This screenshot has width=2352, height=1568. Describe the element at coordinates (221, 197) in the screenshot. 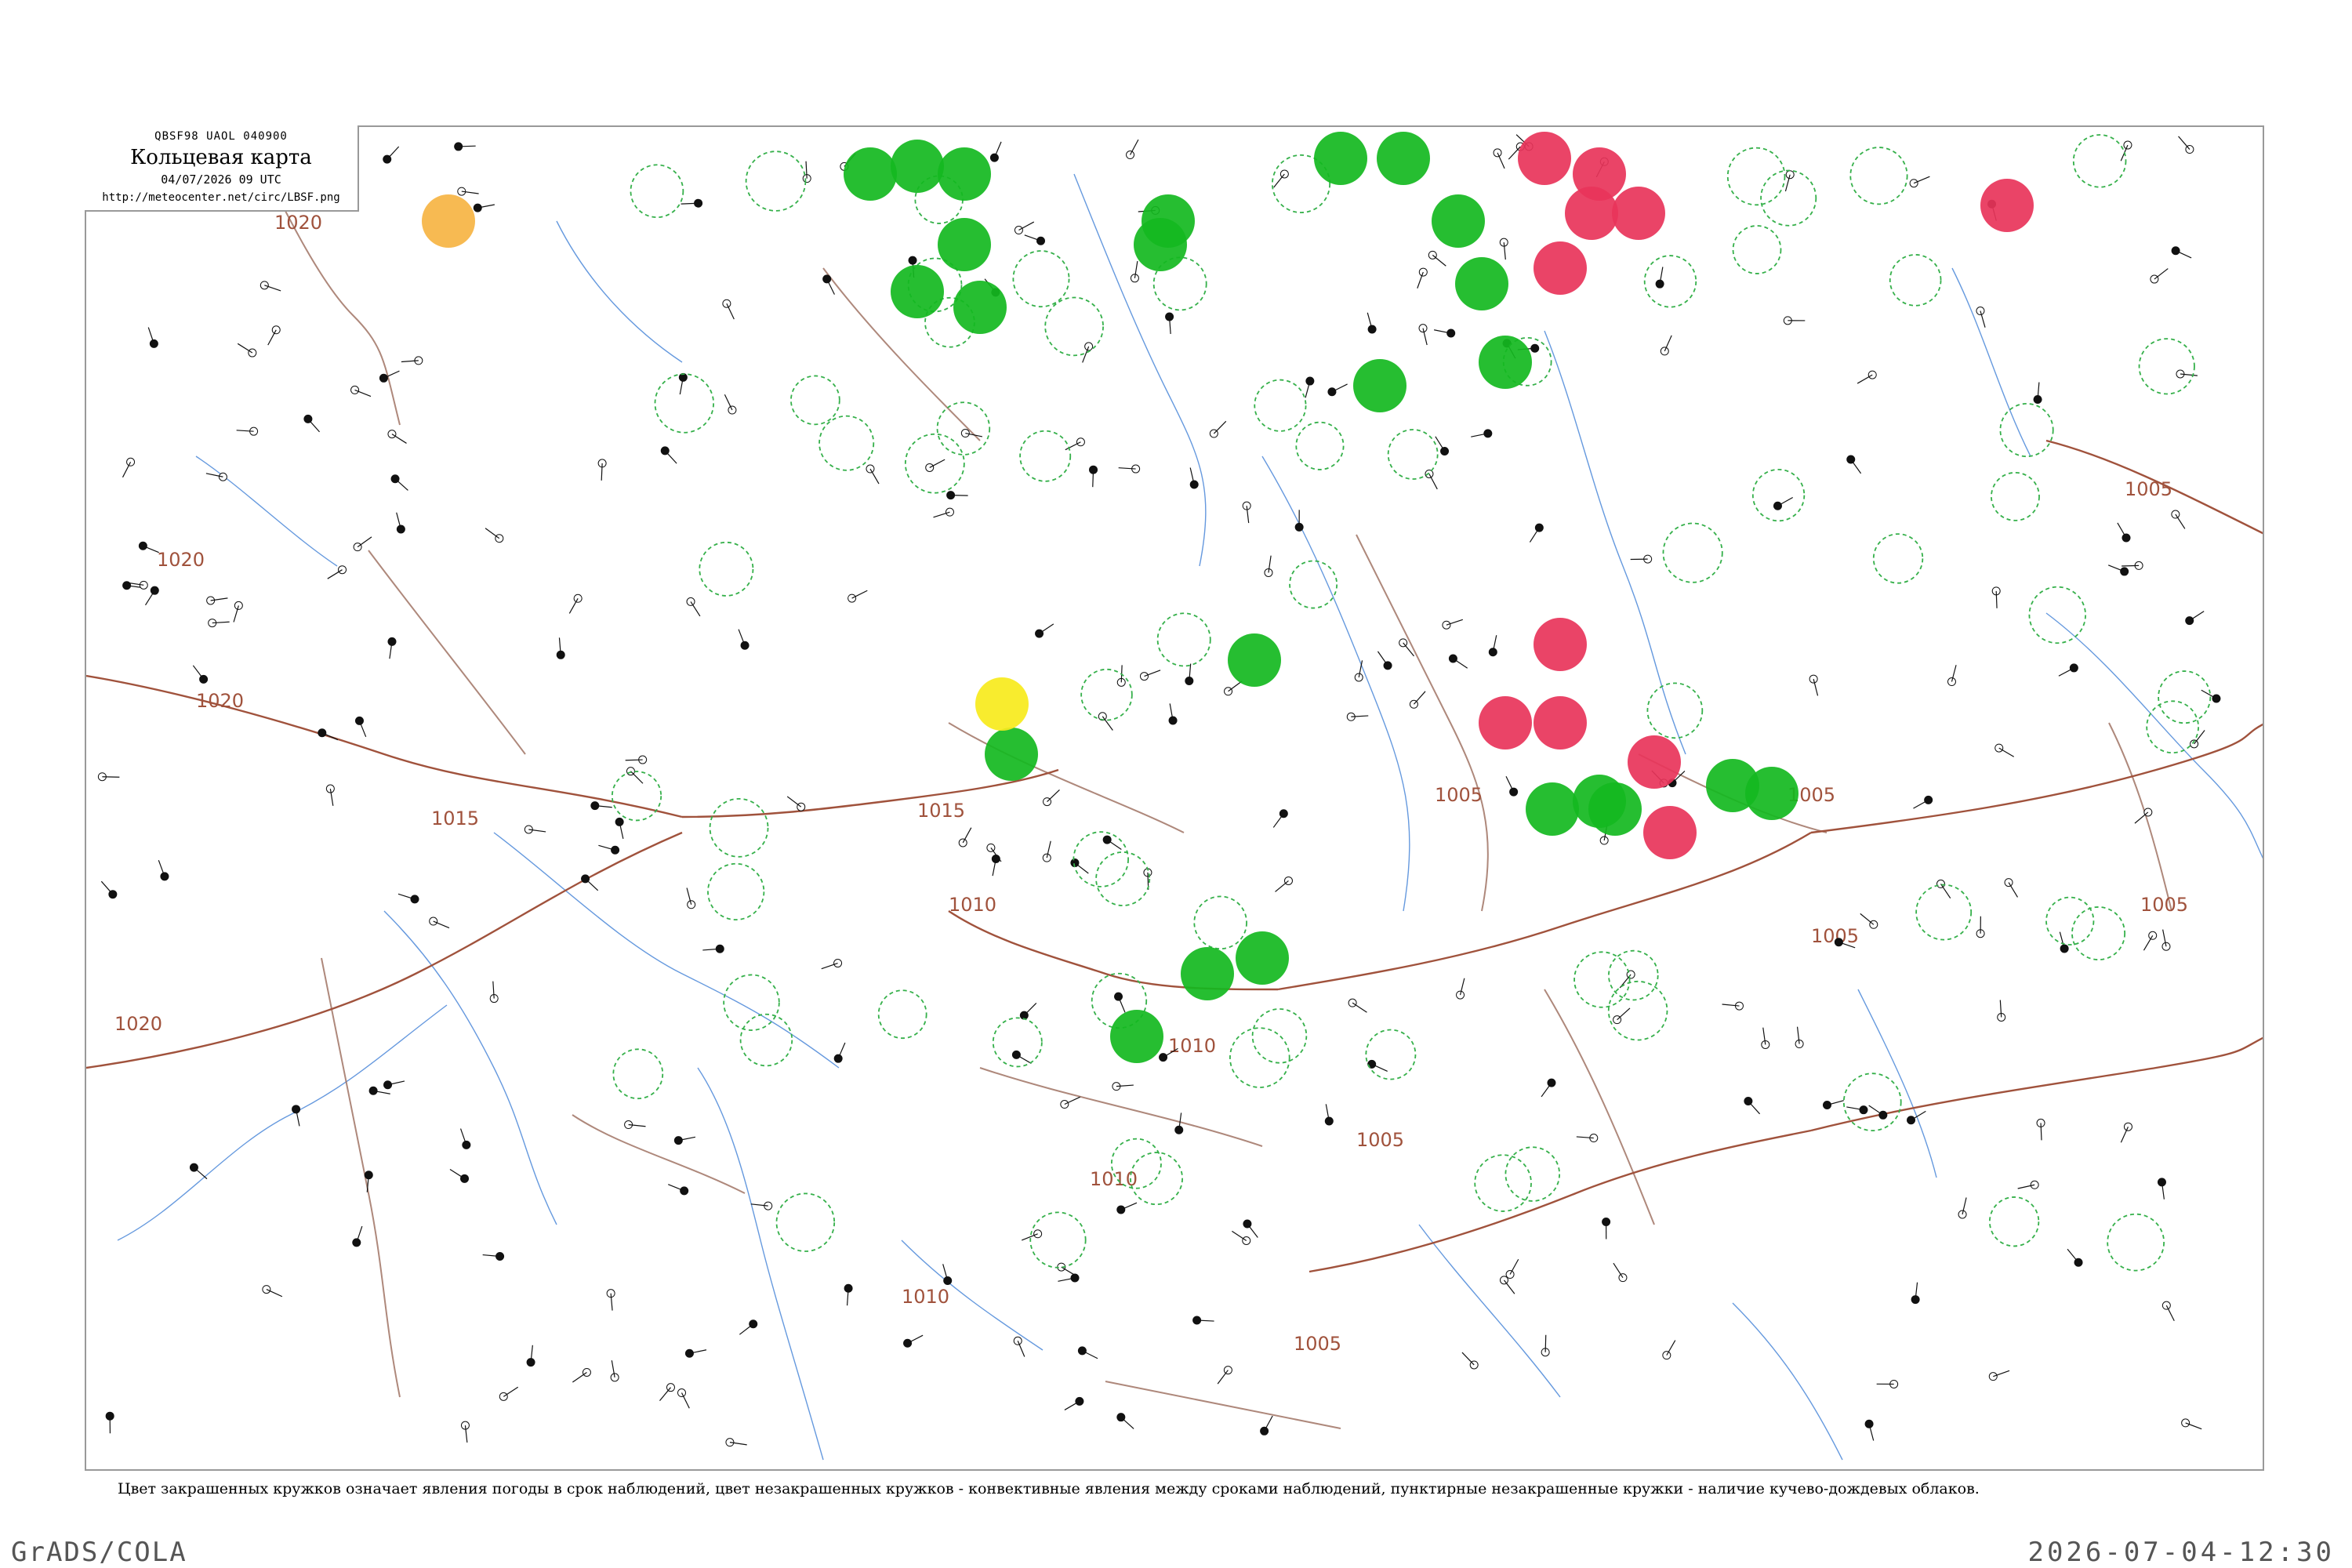

I see `source-url: http://meteocenter.net/circ/LBSF.png` at that location.